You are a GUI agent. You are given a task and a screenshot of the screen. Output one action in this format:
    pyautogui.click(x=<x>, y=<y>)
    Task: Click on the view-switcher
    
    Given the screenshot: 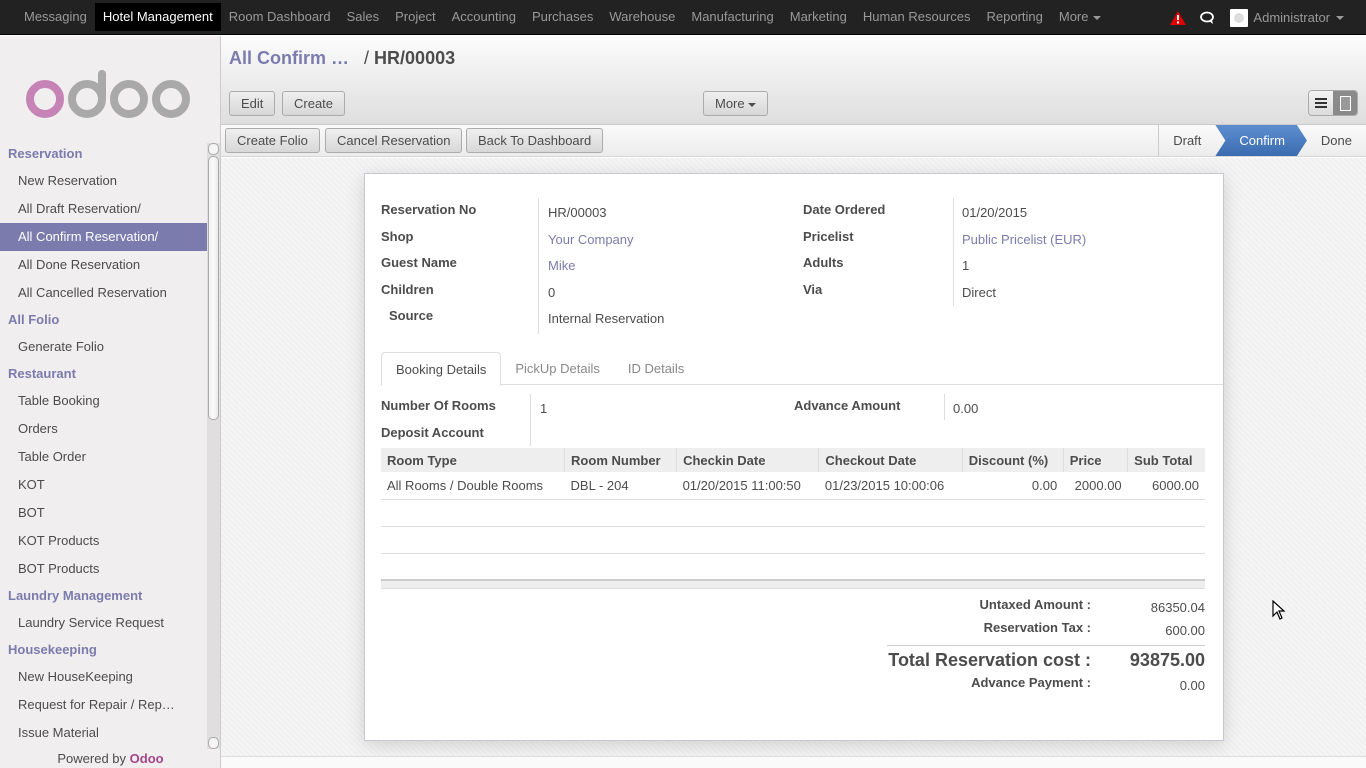 What is the action you would take?
    pyautogui.click(x=1333, y=103)
    